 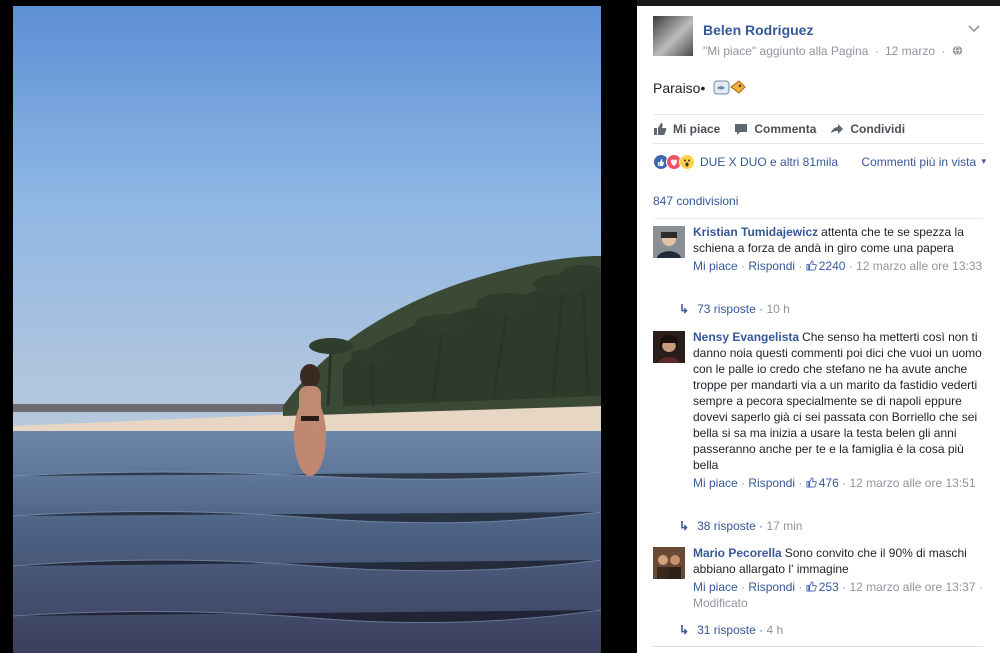 I want to click on chevron-down-icon: ▾, so click(x=983, y=161).